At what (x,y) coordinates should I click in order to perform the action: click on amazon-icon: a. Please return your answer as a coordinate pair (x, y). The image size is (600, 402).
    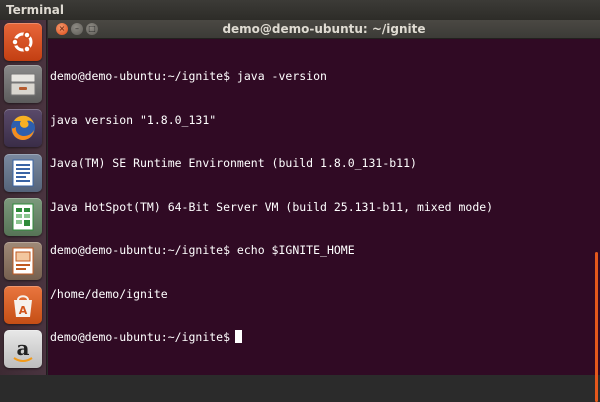
    Looking at the image, I should click on (23, 349).